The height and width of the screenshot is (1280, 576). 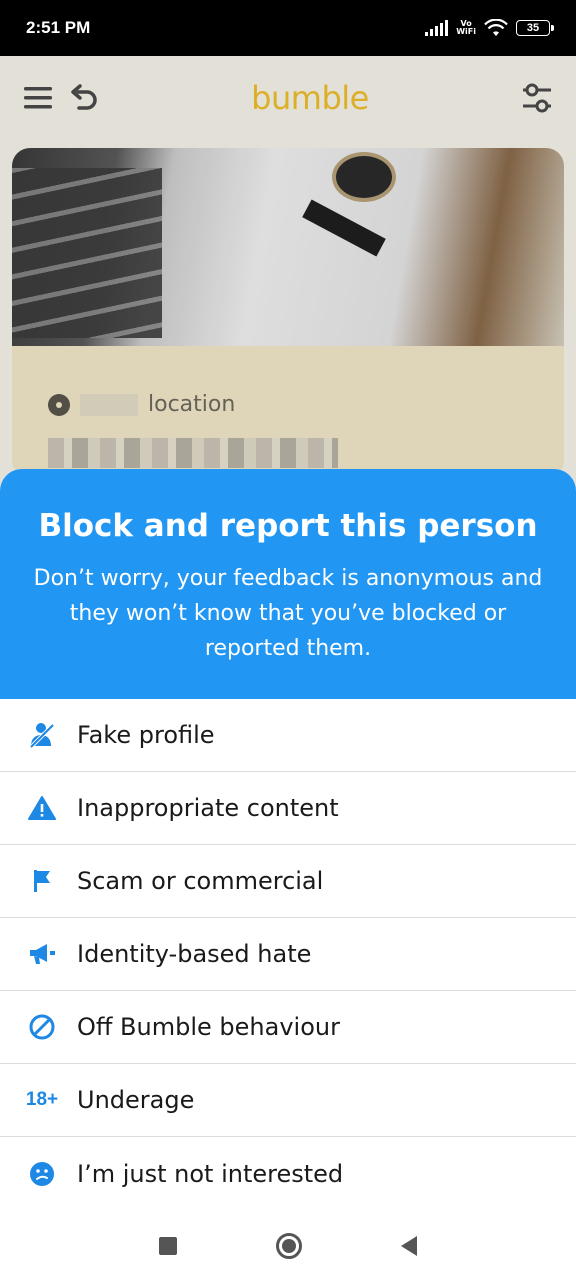 I want to click on option-not-interested: I’m just not interested, so click(x=288, y=1173).